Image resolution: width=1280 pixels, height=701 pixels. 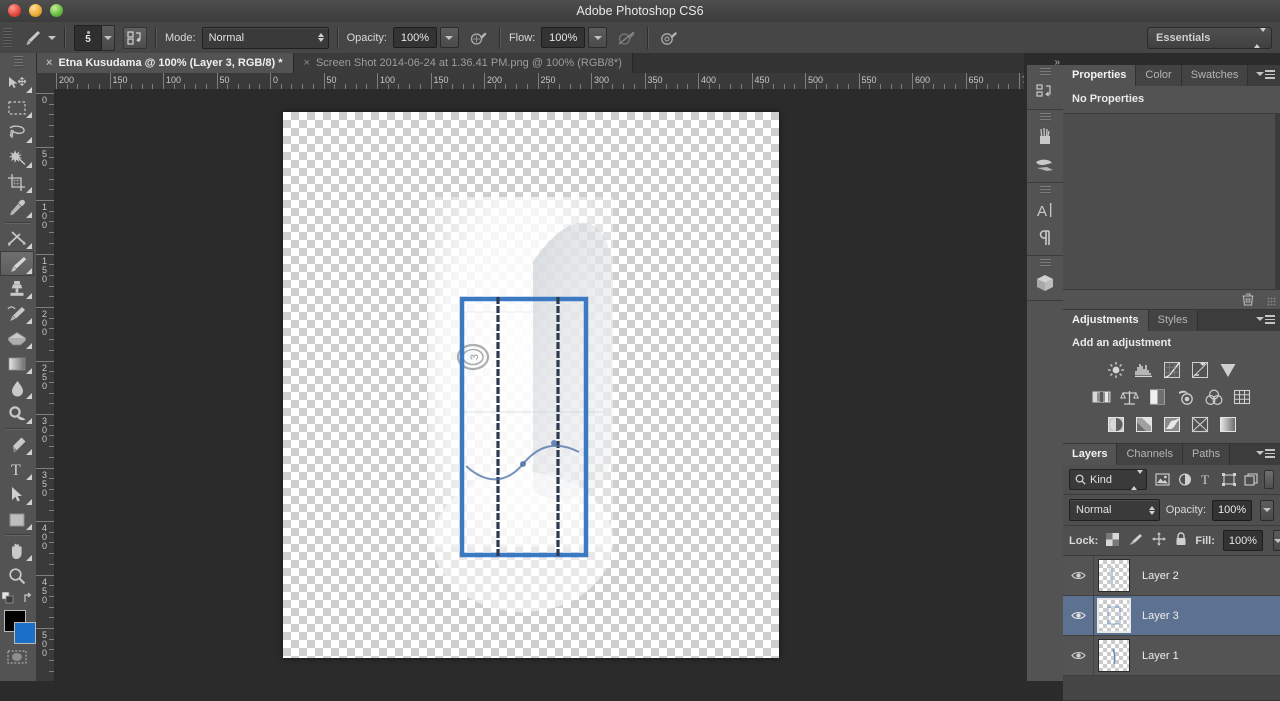 I want to click on hand-tool, so click(x=17, y=550).